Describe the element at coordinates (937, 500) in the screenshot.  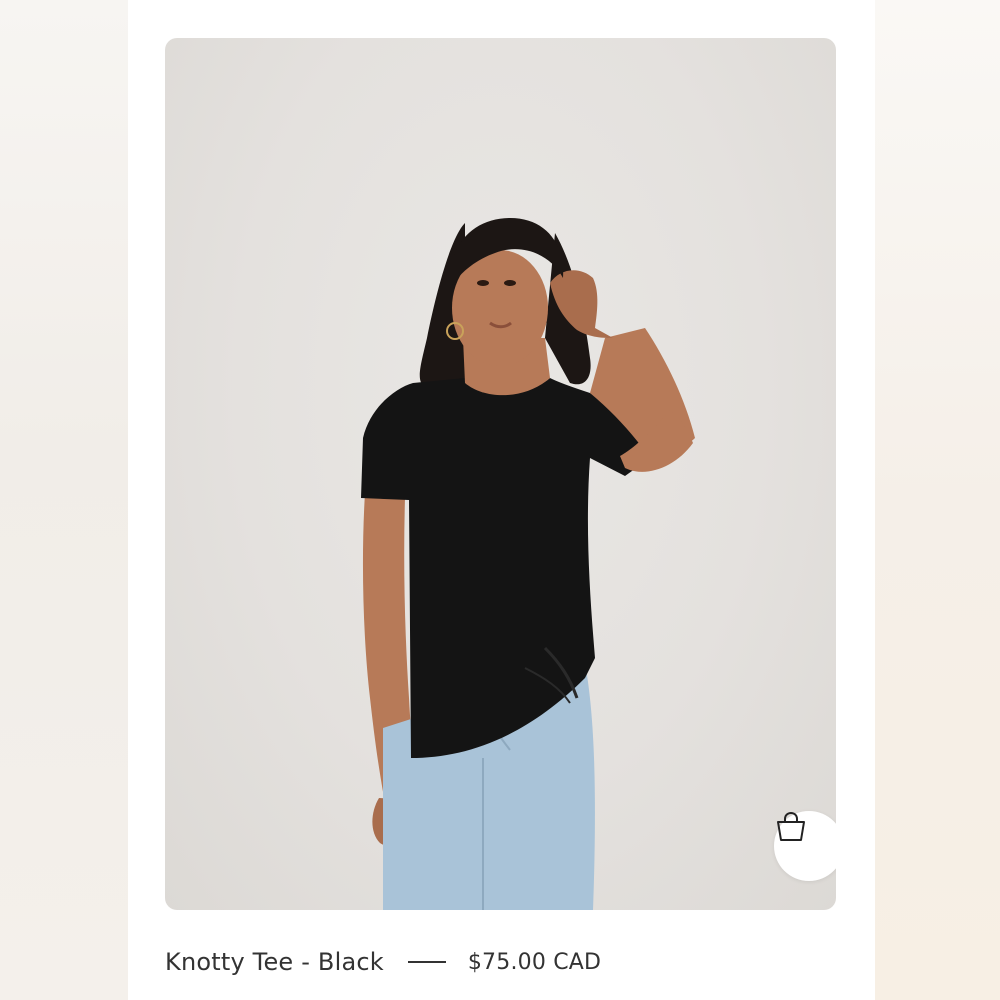
I see `right-backdrop` at that location.